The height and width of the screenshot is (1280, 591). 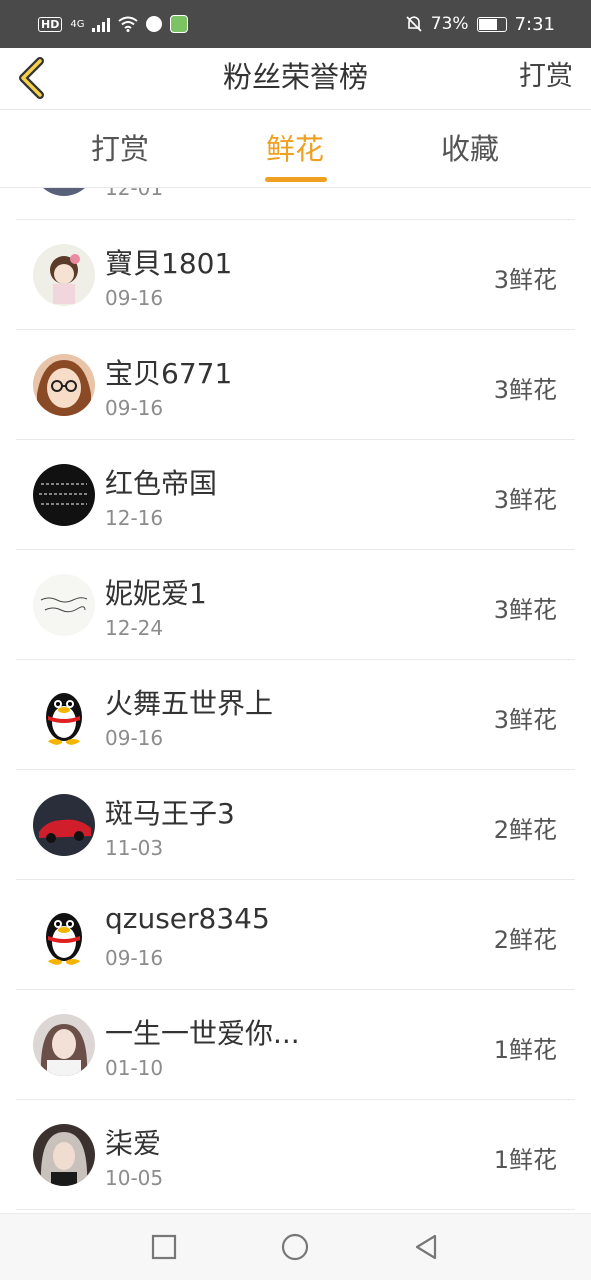 What do you see at coordinates (134, 194) in the screenshot?
I see `item-date: 12-01` at bounding box center [134, 194].